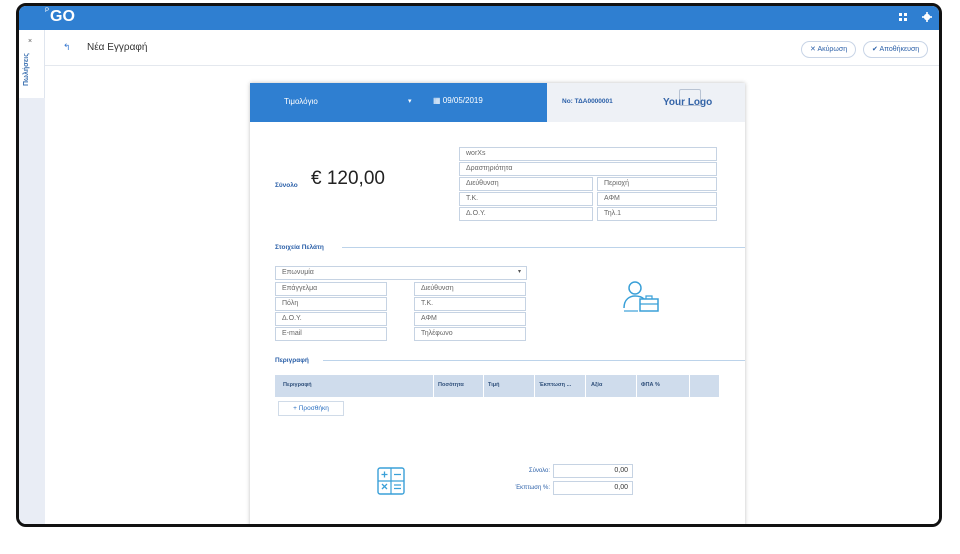  What do you see at coordinates (311, 408) in the screenshot?
I see `add-line-button: + Προσθήκη` at bounding box center [311, 408].